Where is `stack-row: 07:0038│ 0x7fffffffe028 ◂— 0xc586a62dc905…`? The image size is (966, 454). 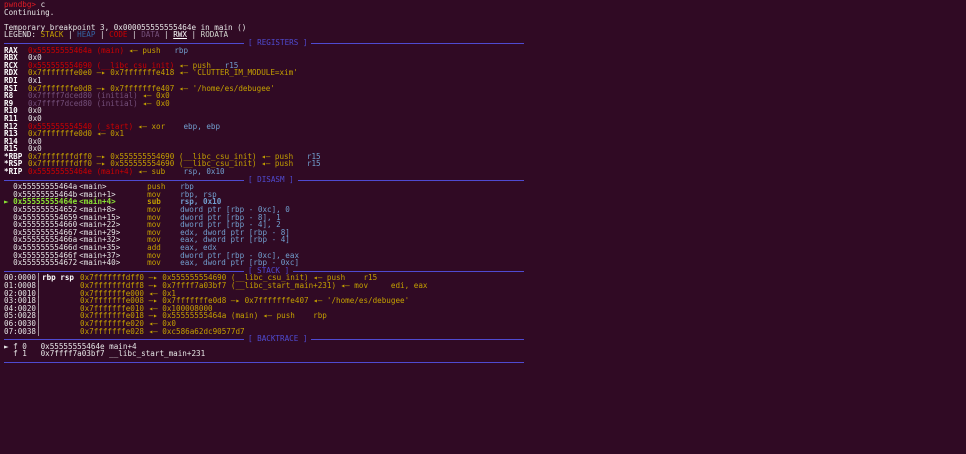
stack-row: 07:0038│ 0x7fffffffe028 ◂— 0xc586a62dc905… is located at coordinates (483, 331).